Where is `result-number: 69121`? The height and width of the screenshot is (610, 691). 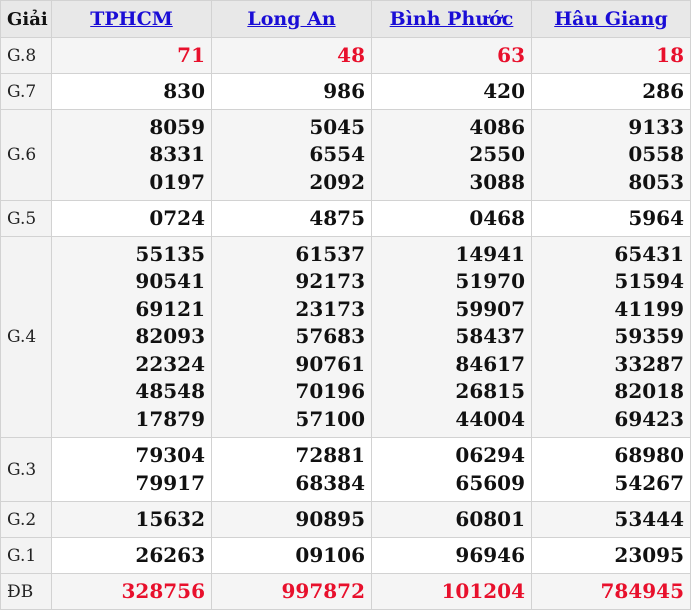 result-number: 69121 is located at coordinates (170, 308).